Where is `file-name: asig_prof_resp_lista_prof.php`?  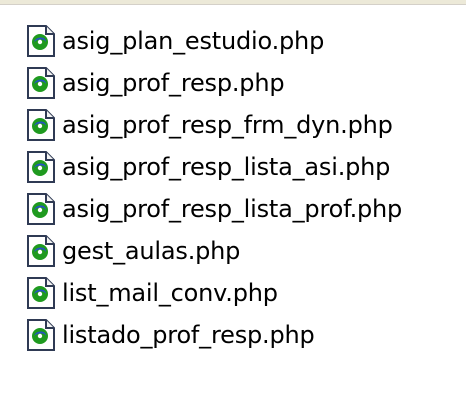
file-name: asig_prof_resp_lista_prof.php is located at coordinates (232, 209).